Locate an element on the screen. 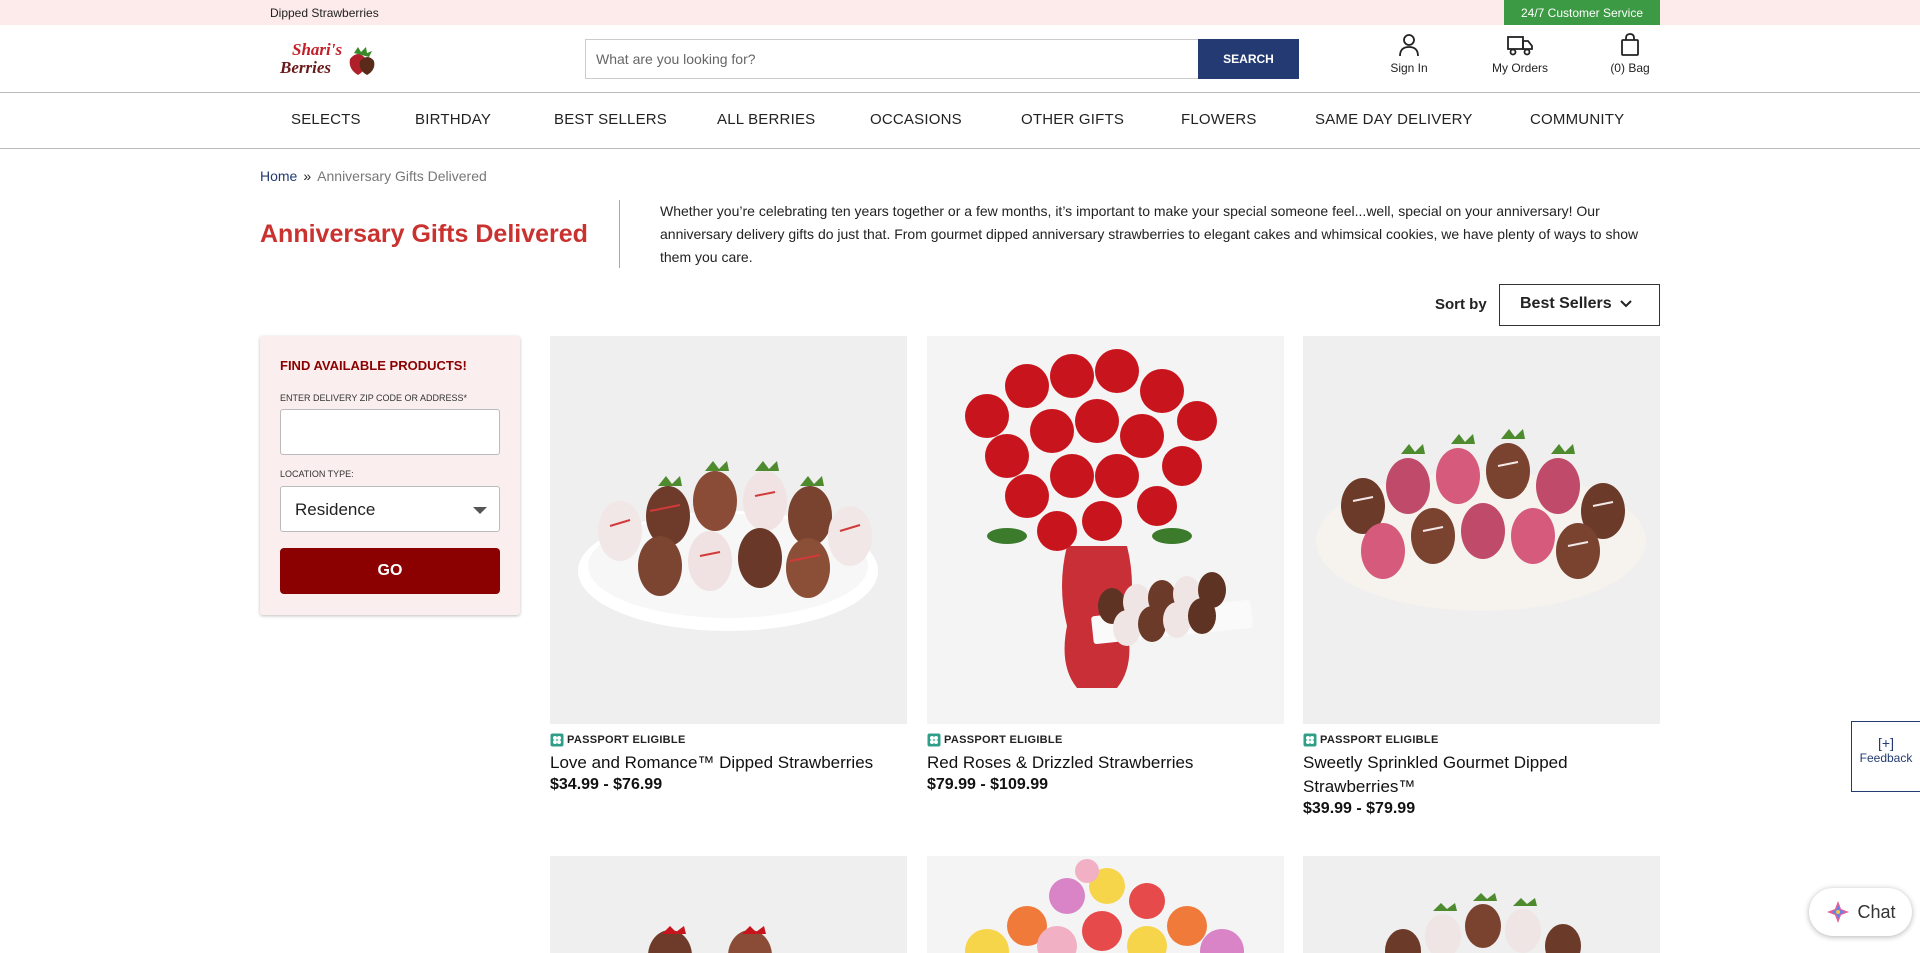 The height and width of the screenshot is (953, 1920). bag-button: (0) Bag is located at coordinates (1630, 54).